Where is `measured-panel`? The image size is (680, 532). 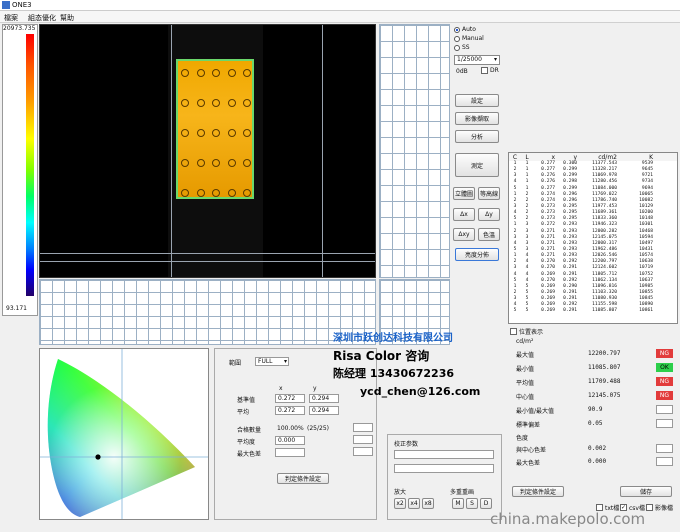 measured-panel is located at coordinates (215, 129).